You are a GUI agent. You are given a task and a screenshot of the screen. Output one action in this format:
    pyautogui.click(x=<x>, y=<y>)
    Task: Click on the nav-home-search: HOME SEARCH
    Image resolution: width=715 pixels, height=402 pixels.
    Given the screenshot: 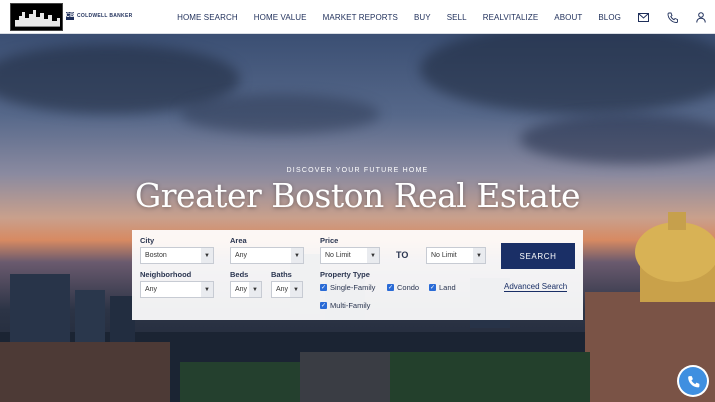 What is the action you would take?
    pyautogui.click(x=207, y=17)
    